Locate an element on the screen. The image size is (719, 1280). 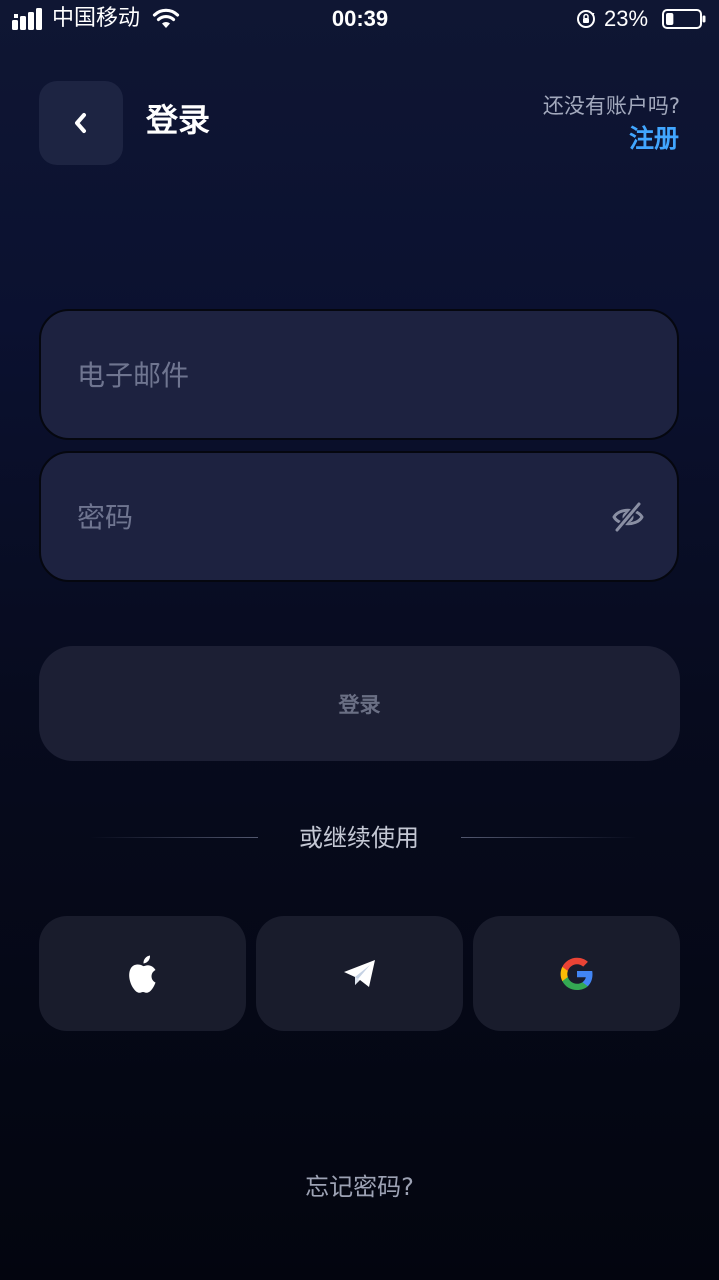
back-button is located at coordinates (81, 123).